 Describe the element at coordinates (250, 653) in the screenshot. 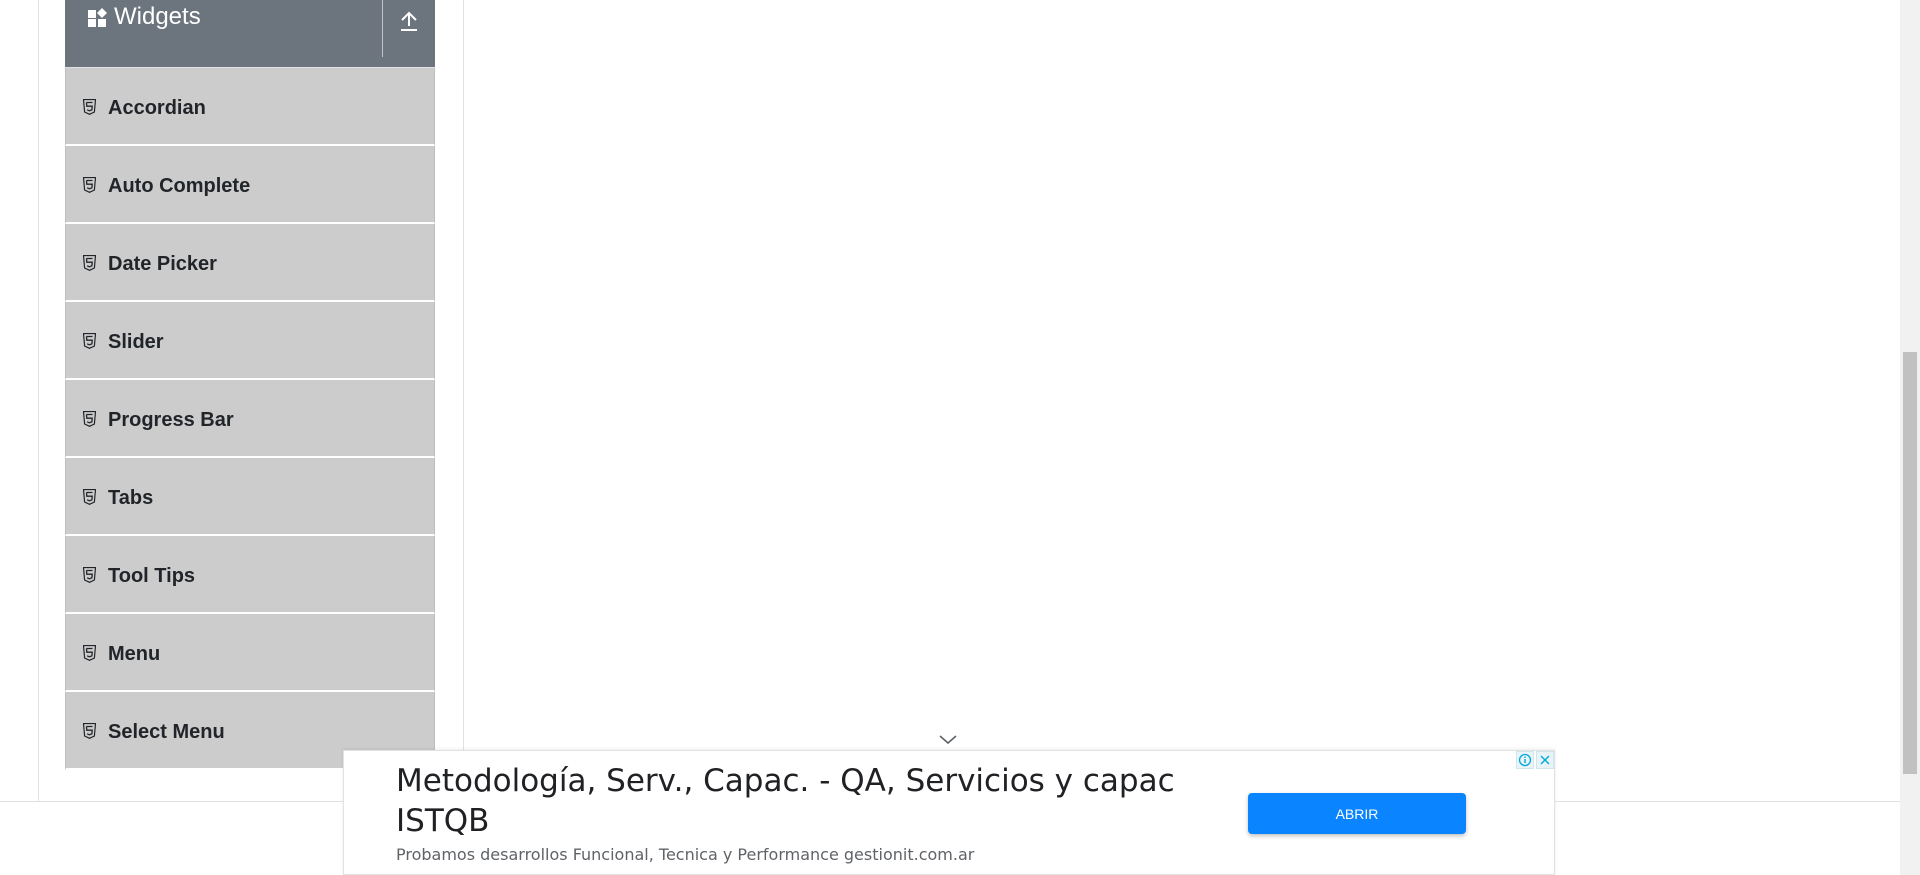

I see `menu-item-menu: Menu` at that location.